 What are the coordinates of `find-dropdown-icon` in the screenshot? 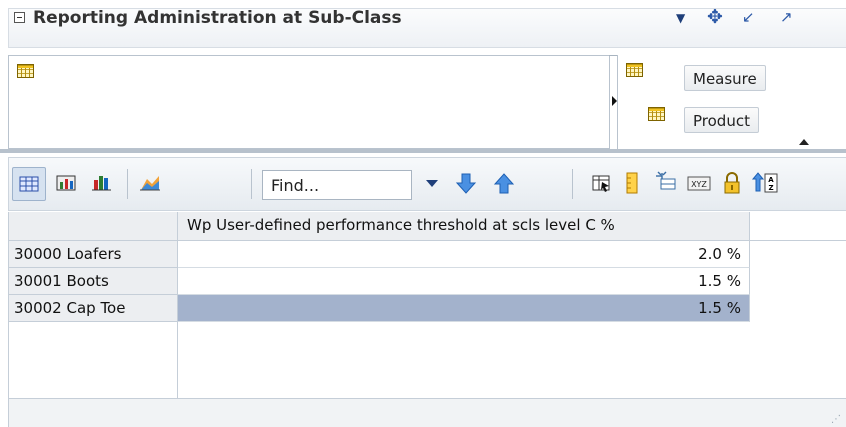 It's located at (432, 183).